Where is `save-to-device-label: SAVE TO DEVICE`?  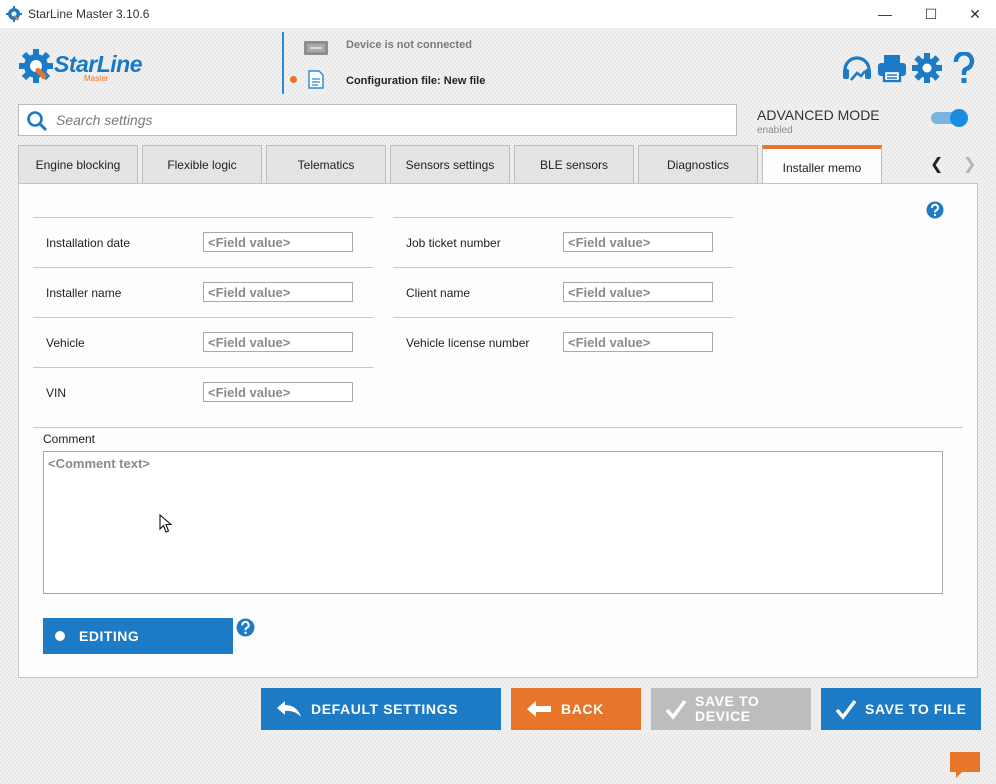 save-to-device-label: SAVE TO DEVICE is located at coordinates (727, 709).